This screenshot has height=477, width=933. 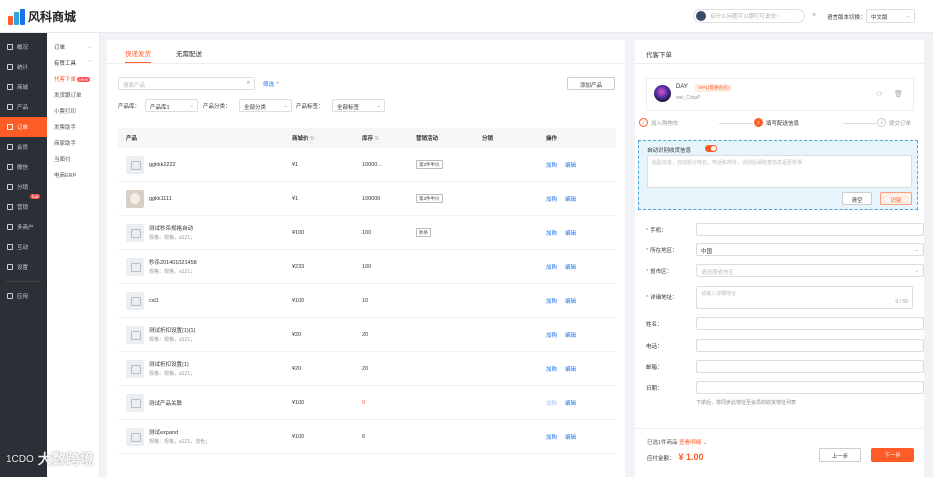 I want to click on tab-express: 快递发货, so click(x=138, y=51).